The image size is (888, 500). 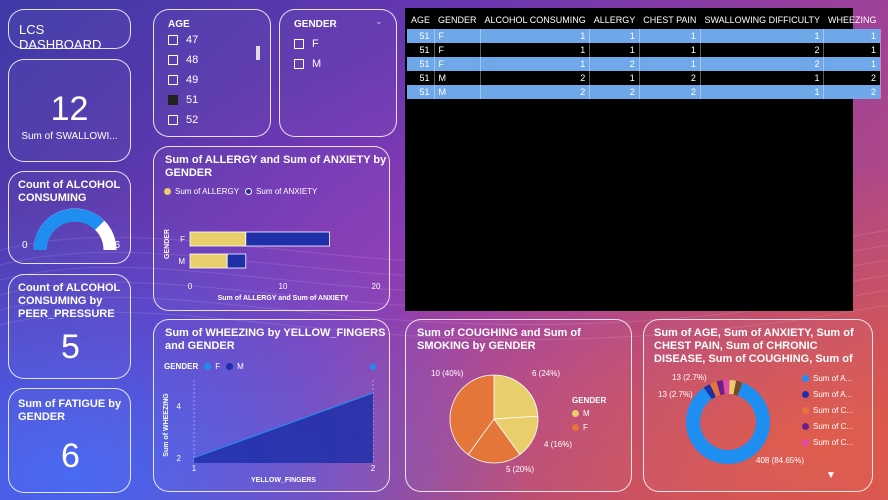 What do you see at coordinates (69, 229) in the screenshot?
I see `gauge-fill` at bounding box center [69, 229].